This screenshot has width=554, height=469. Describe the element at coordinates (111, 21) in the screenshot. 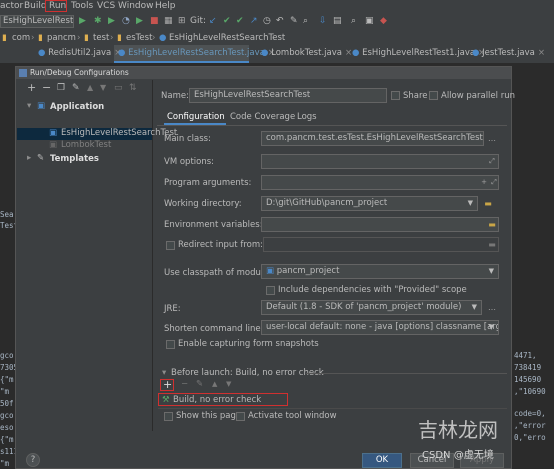

I see `coverage-icon: ▶` at that location.